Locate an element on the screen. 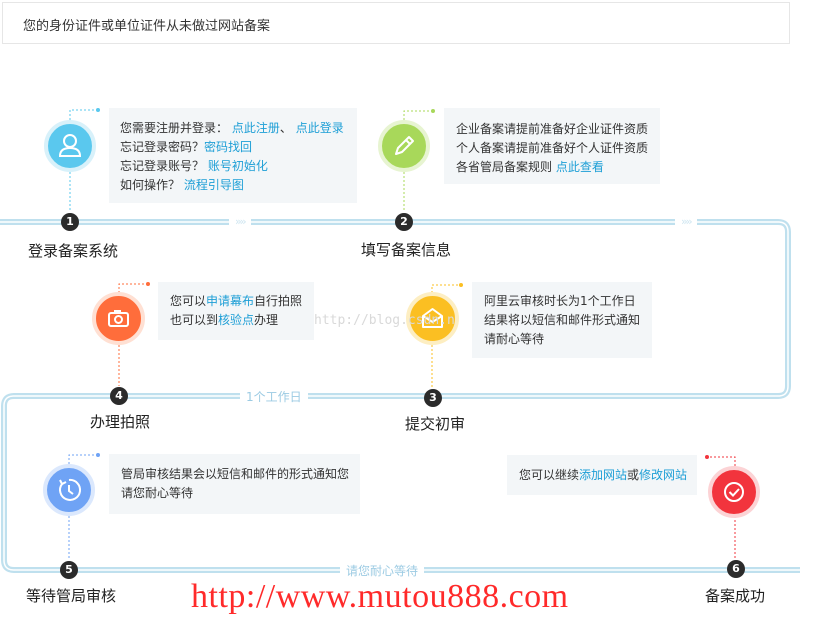 The width and height of the screenshot is (816, 620). card3-line2: 结果将以短信和邮件形式通知 is located at coordinates (562, 320).